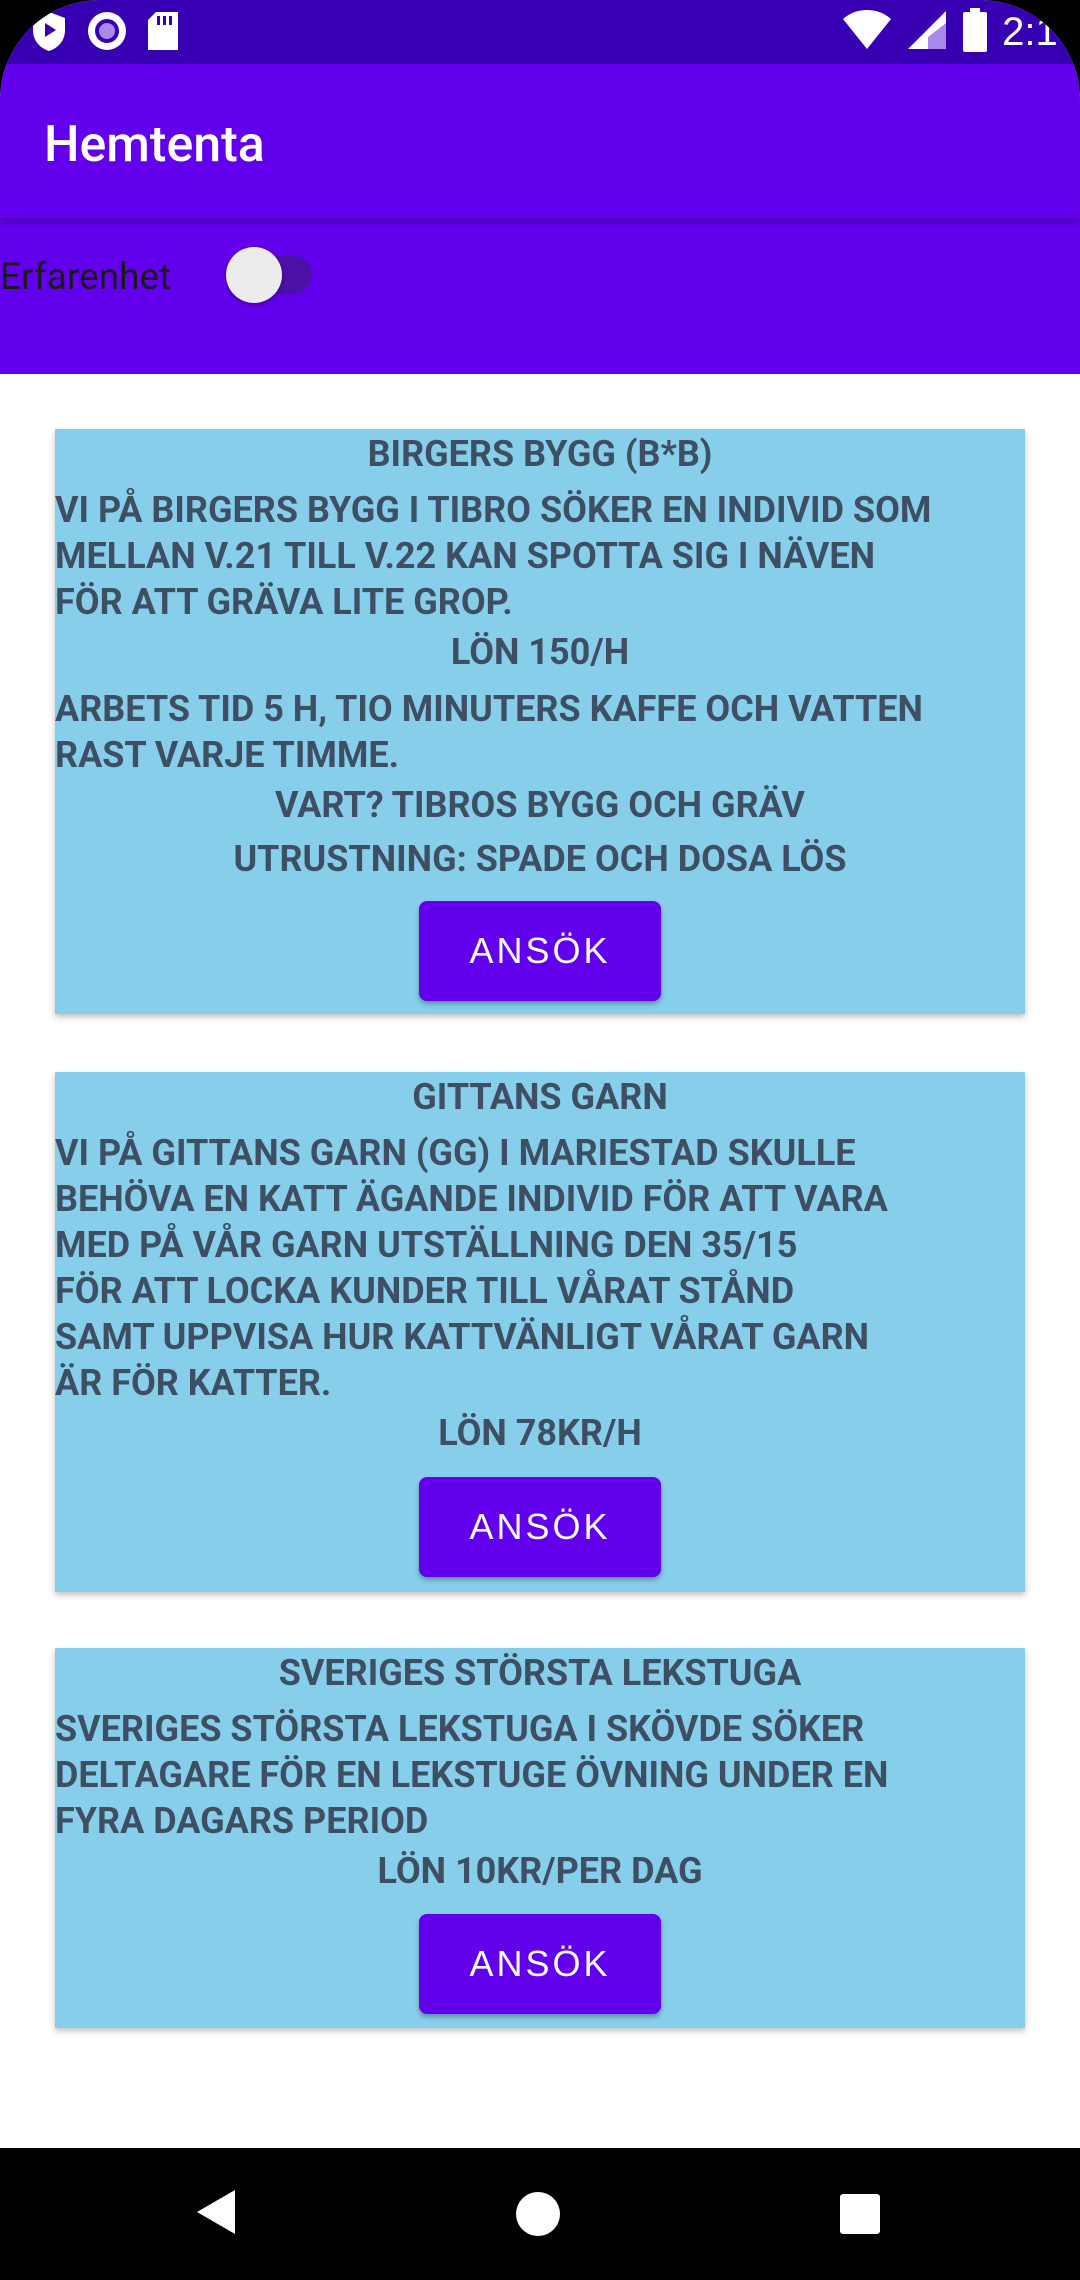 The height and width of the screenshot is (2280, 1080). What do you see at coordinates (426, 1245) in the screenshot?
I see `job-description-line: MED PÅ VÅR GARN UTSTÄLLNING DEN 35/15` at bounding box center [426, 1245].